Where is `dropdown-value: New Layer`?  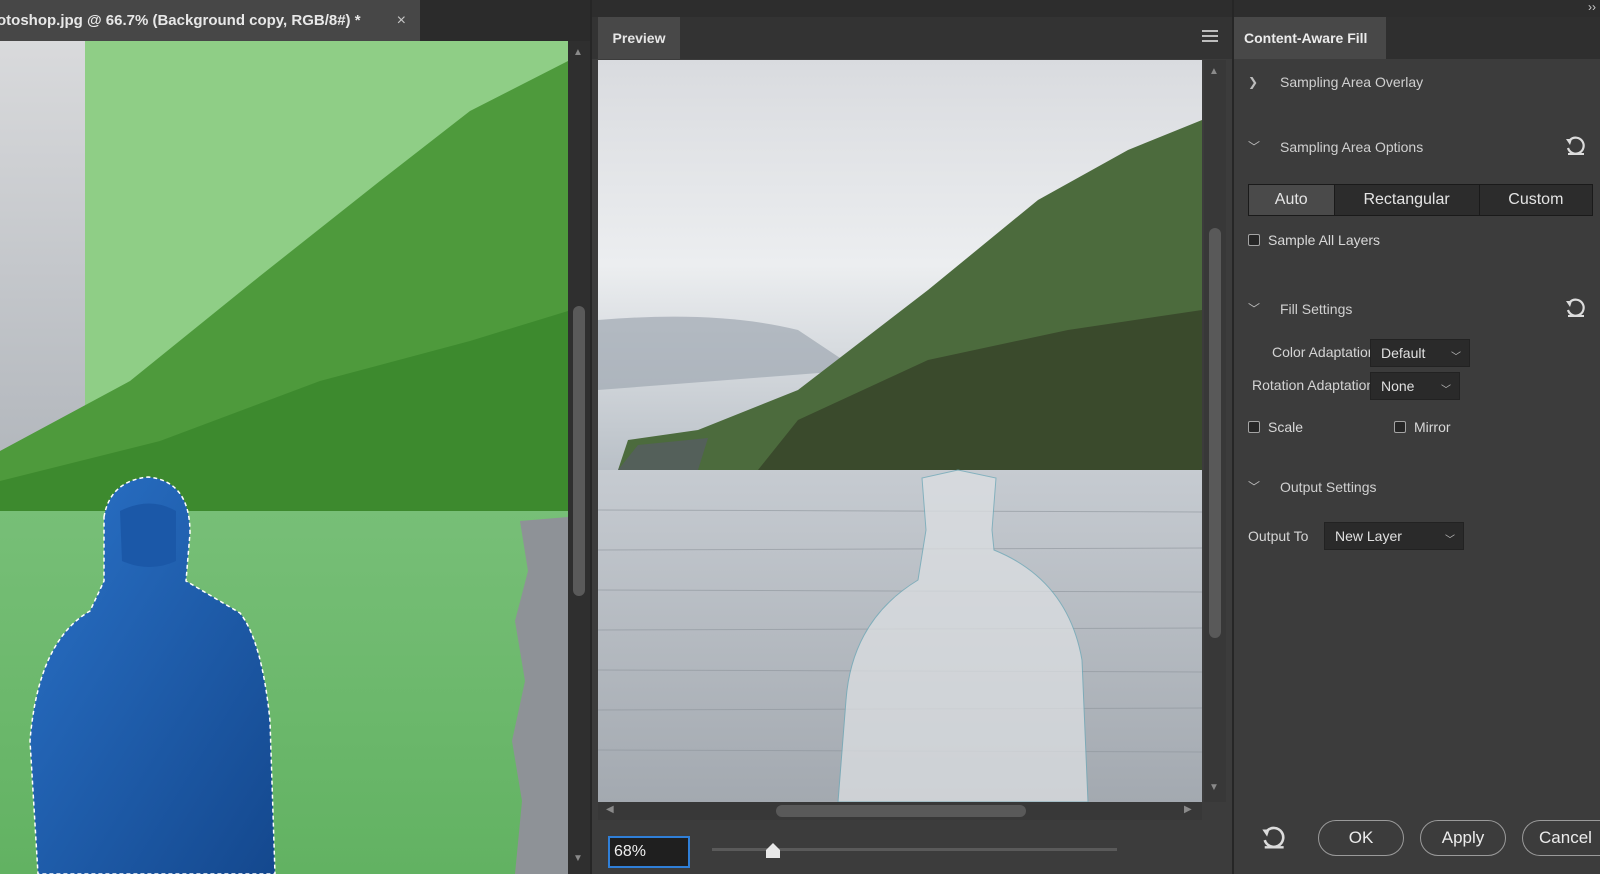
dropdown-value: New Layer is located at coordinates (1368, 536).